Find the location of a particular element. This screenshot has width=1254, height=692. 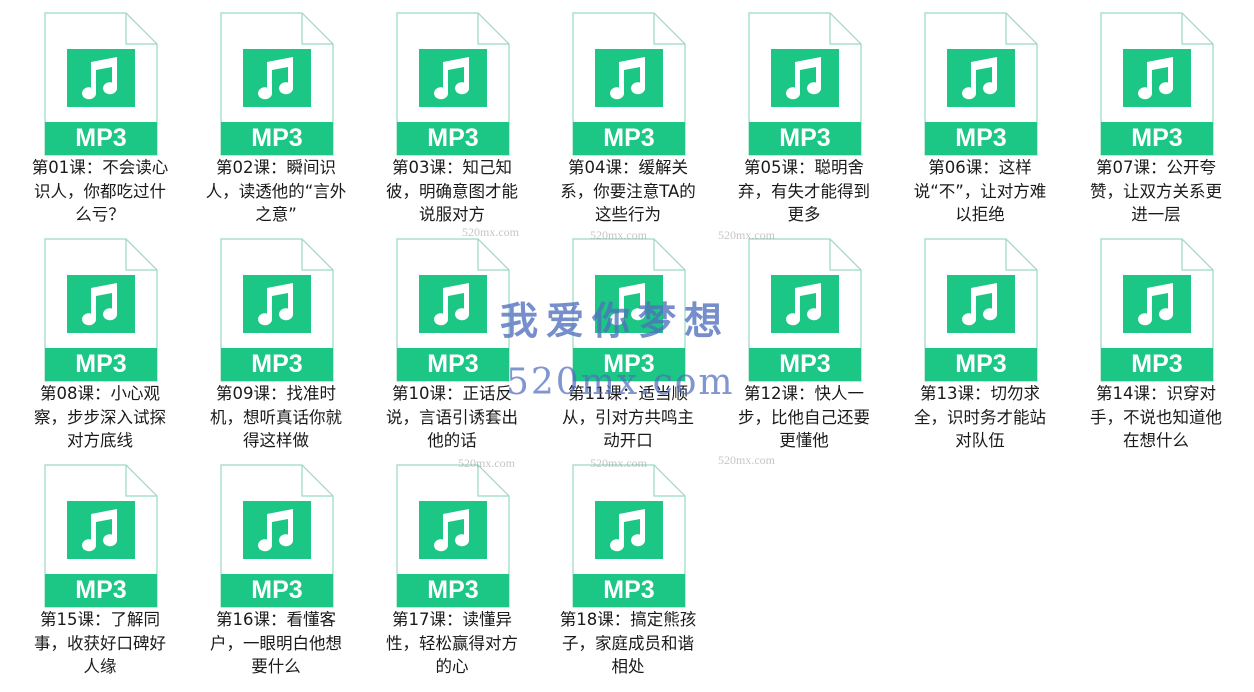

file-name: 第18课：搞定熊孩子，家庭成员和谐相处 is located at coordinates (628, 643).